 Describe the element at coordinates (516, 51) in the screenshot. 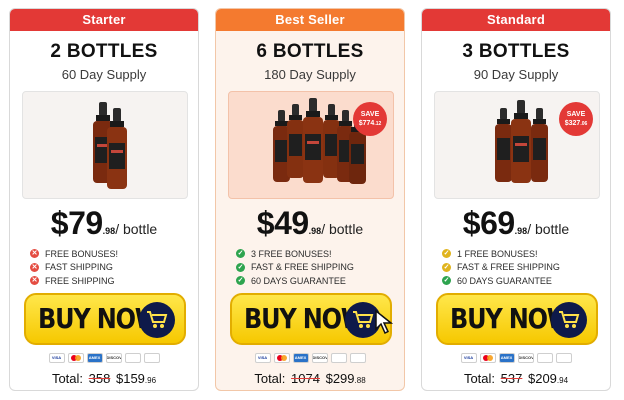

I see `card-title: 3 BOTTLES` at that location.